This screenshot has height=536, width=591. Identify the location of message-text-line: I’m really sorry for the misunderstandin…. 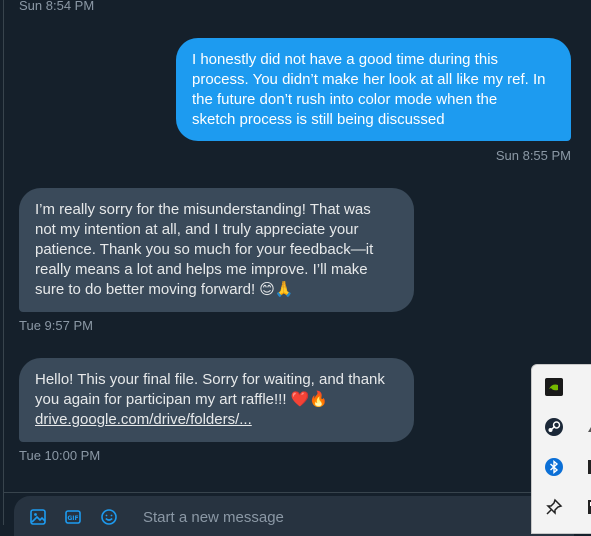
(203, 209).